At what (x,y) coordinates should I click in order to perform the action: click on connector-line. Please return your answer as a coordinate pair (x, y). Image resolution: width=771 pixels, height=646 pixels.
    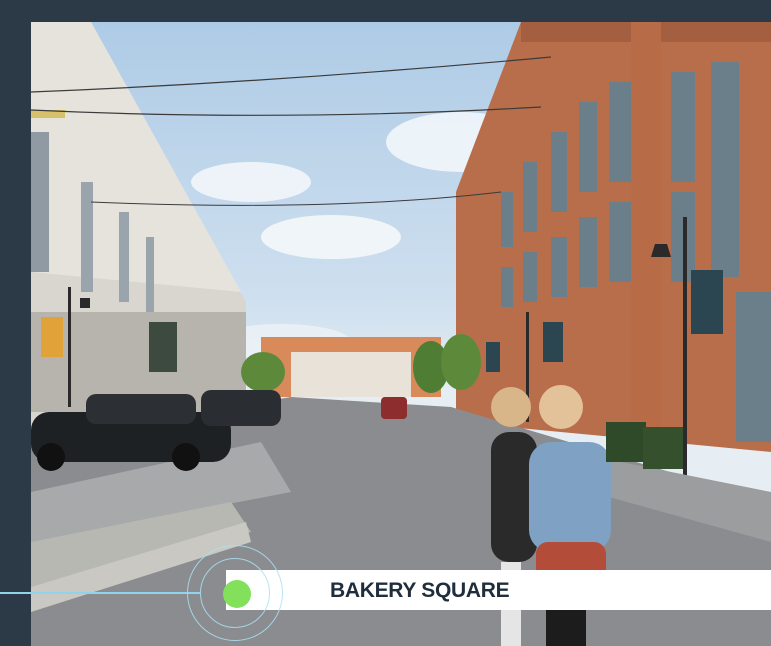
    Looking at the image, I should click on (100, 593).